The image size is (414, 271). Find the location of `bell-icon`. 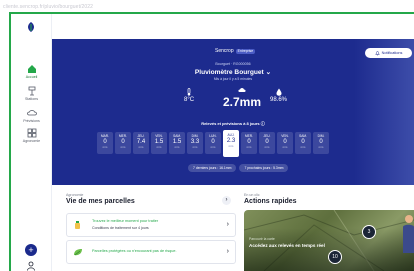

bell-icon is located at coordinates (377, 52).